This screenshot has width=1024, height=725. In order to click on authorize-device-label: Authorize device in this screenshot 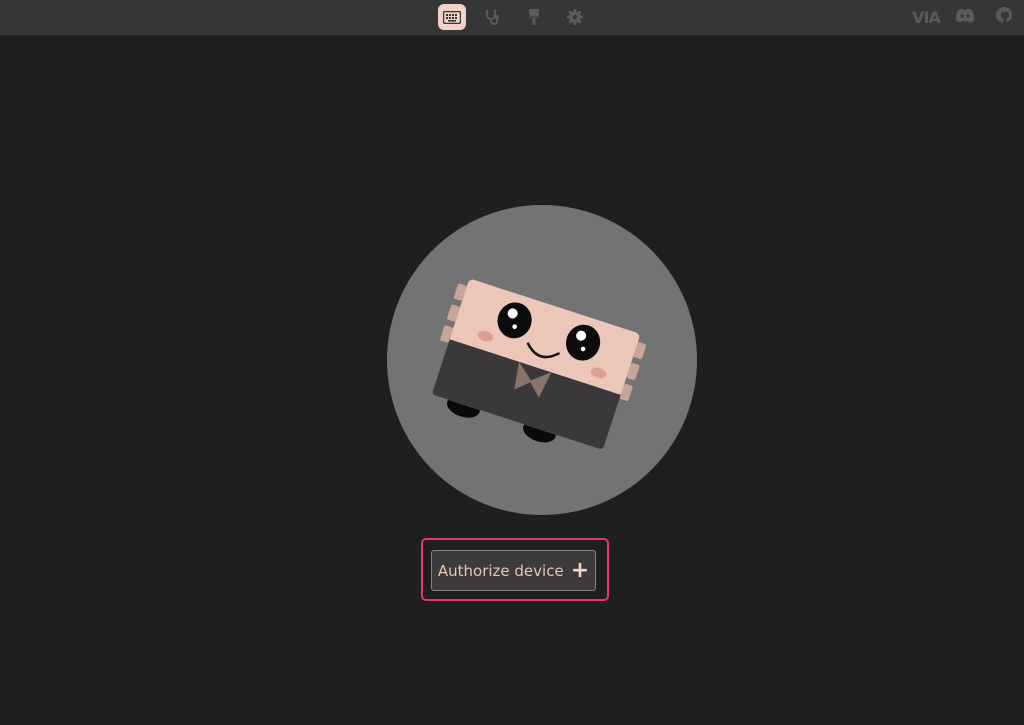, I will do `click(500, 570)`.